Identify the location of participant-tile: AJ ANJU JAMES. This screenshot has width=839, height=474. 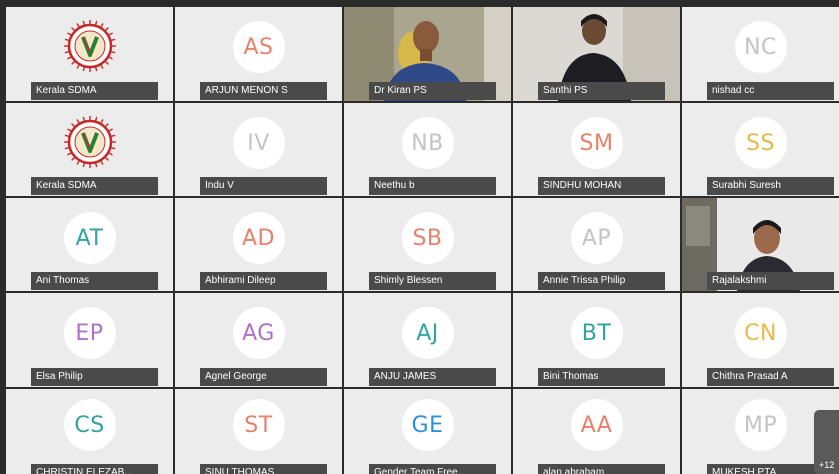
(427, 340).